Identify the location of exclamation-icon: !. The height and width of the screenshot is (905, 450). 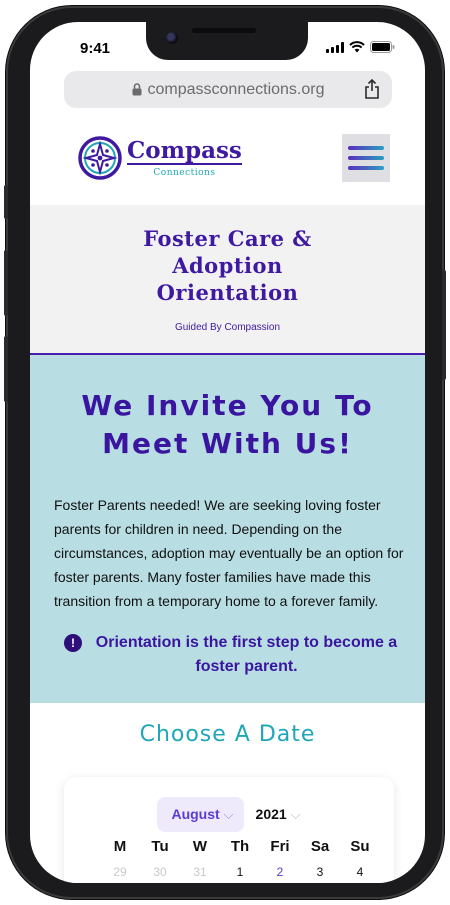
(73, 643).